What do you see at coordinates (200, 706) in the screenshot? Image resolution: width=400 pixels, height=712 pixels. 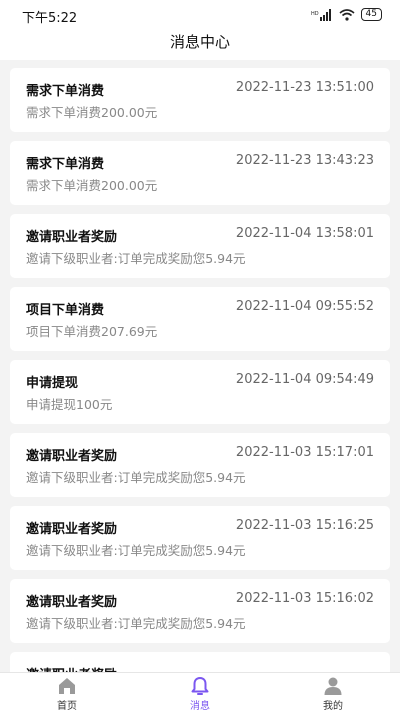 I see `tab-messages-label: 消息` at bounding box center [200, 706].